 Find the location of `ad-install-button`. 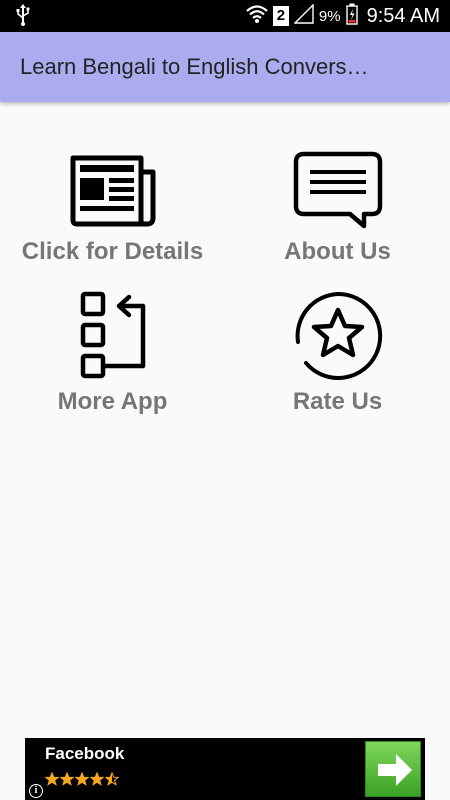

ad-install-button is located at coordinates (393, 769).